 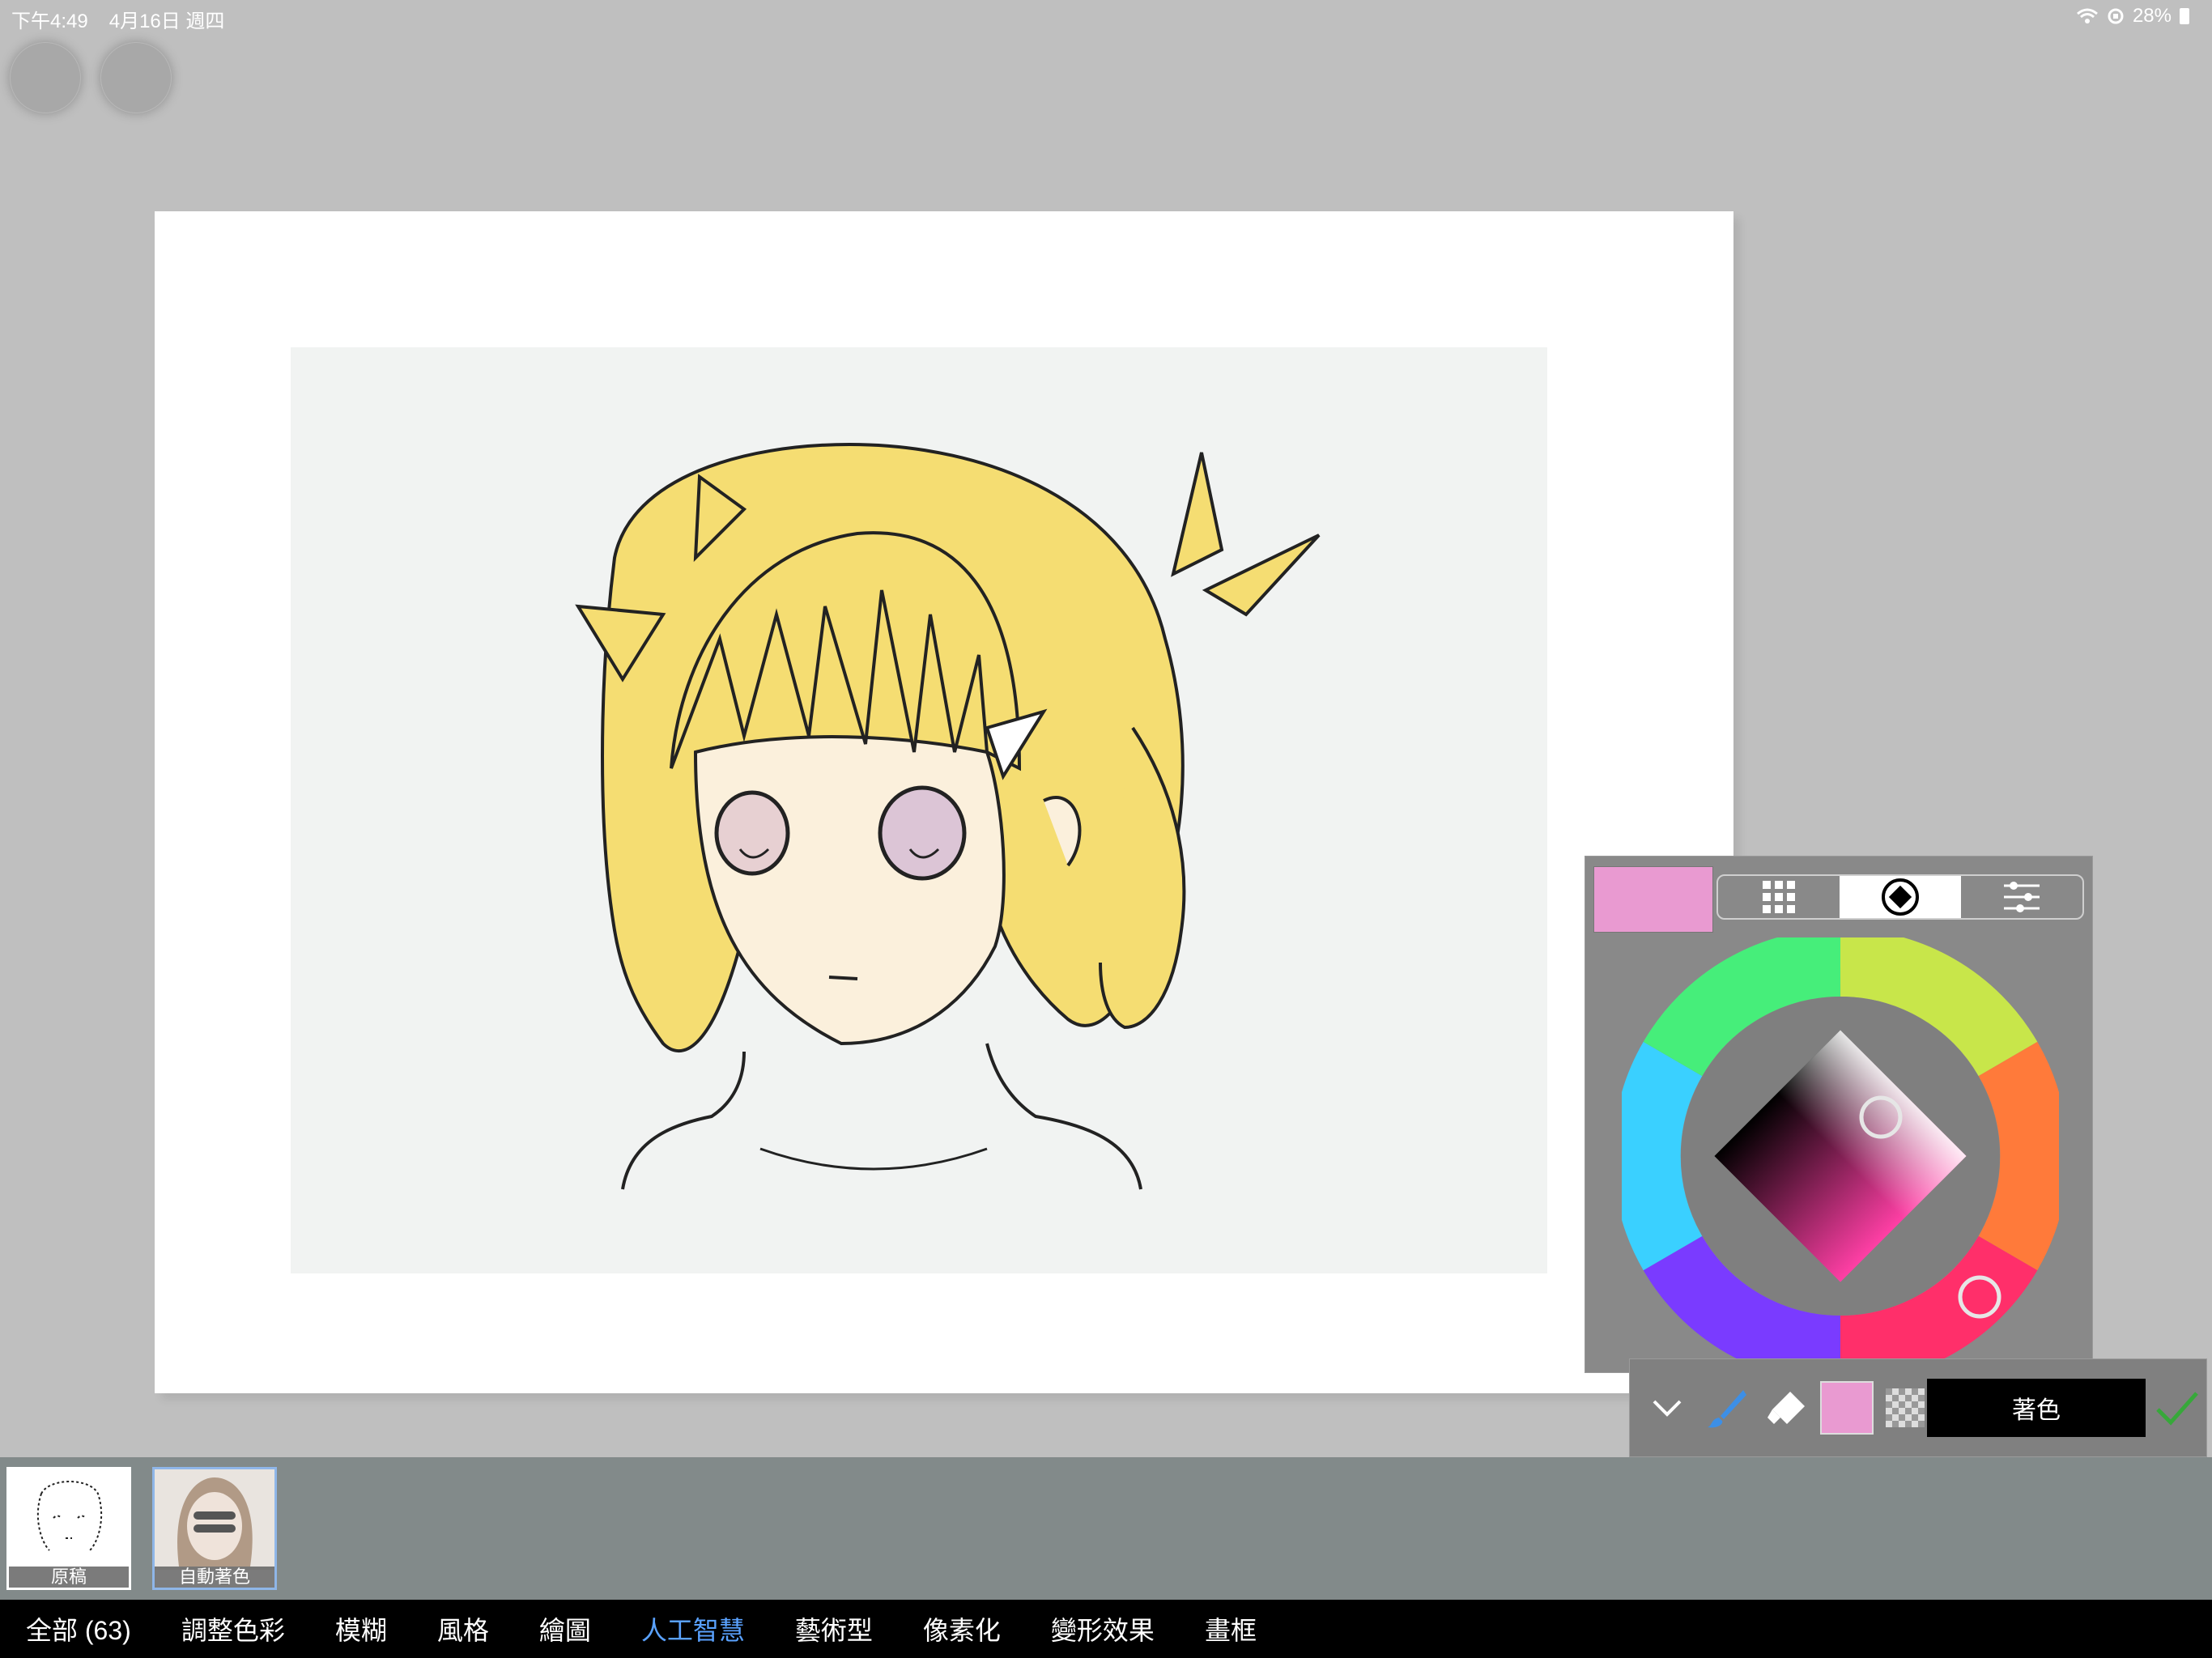 I want to click on category-all: 全部 (63), so click(x=77, y=1628).